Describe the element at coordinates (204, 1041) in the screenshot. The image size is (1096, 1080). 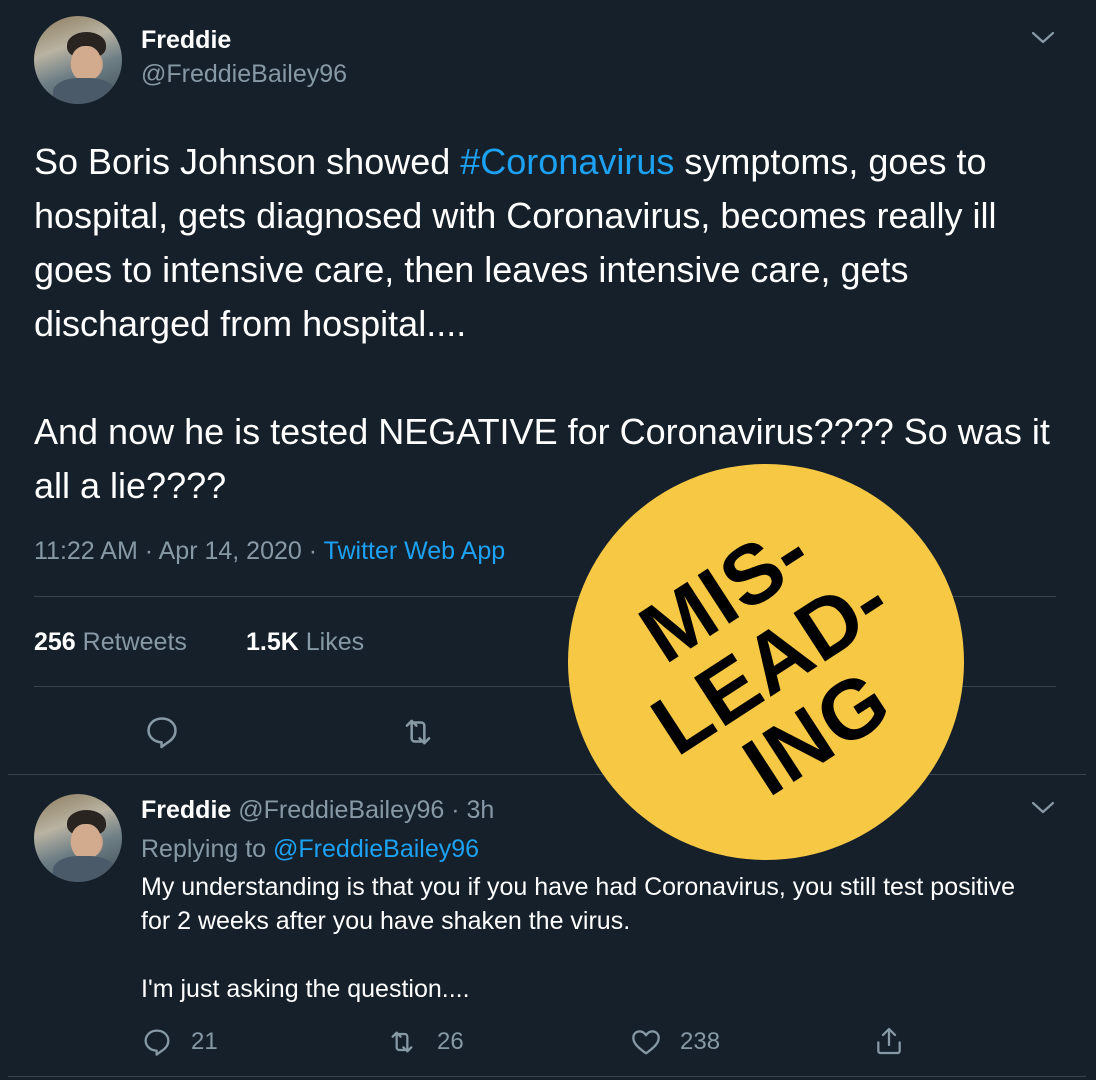
I see `reply-count: 21` at that location.